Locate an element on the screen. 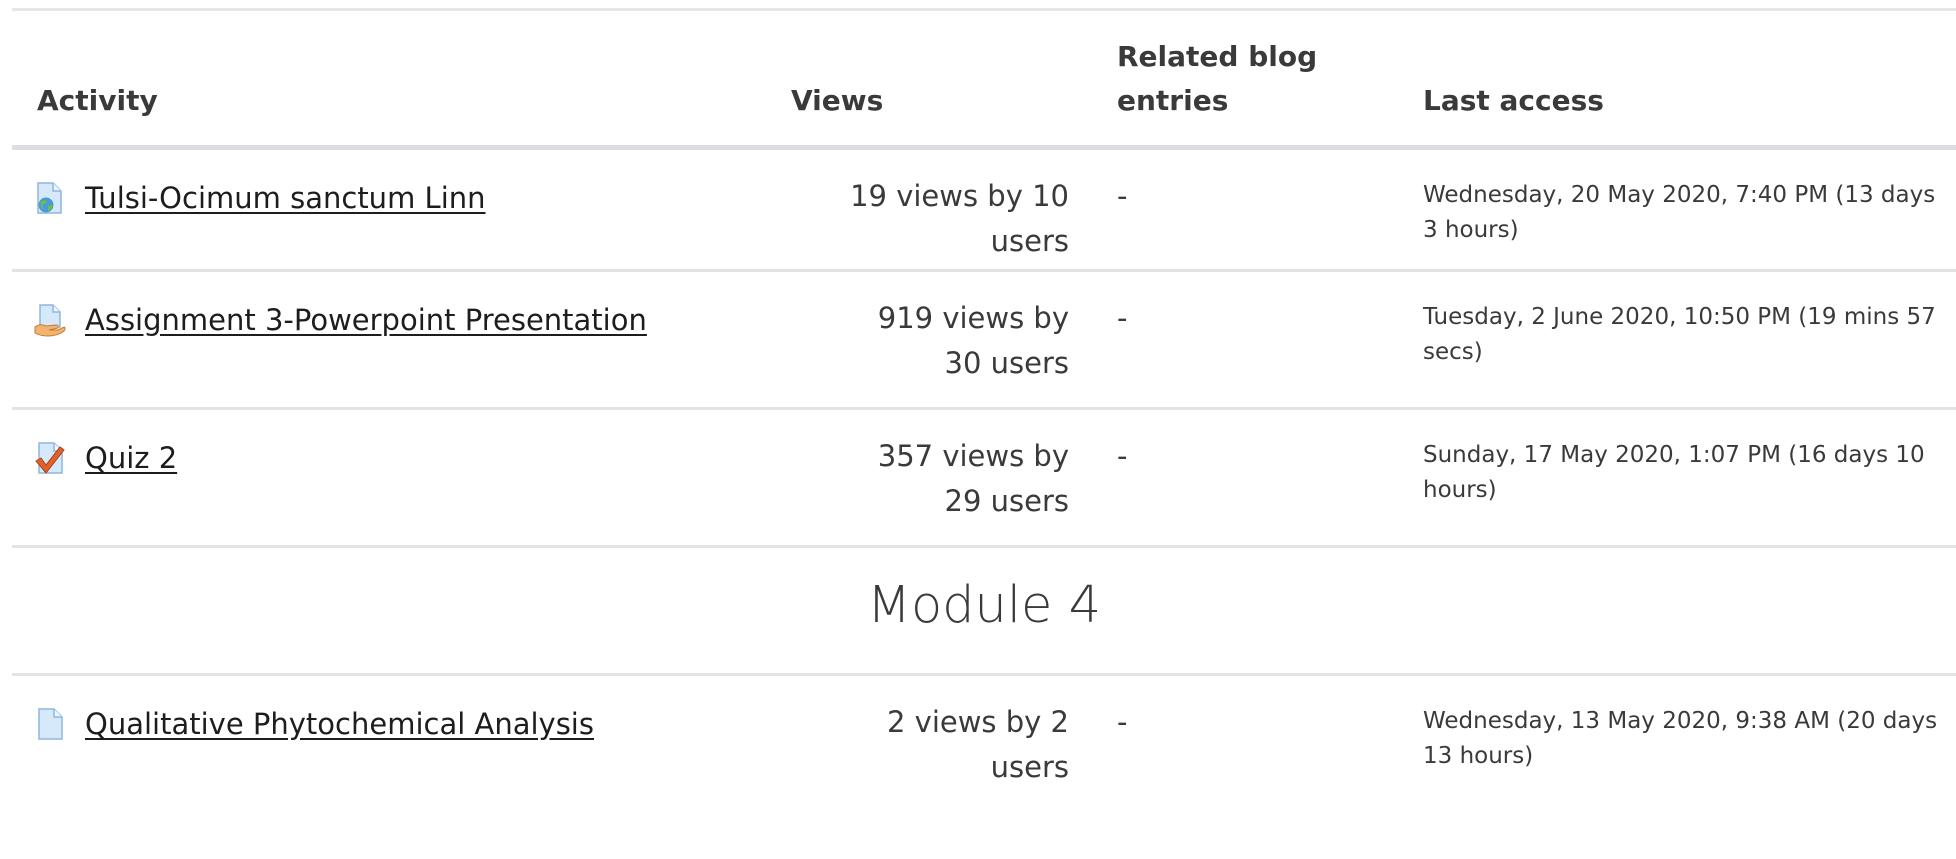 This screenshot has width=1956, height=859. activity-link: Qualitative Phytochemical Analysis is located at coordinates (339, 724).